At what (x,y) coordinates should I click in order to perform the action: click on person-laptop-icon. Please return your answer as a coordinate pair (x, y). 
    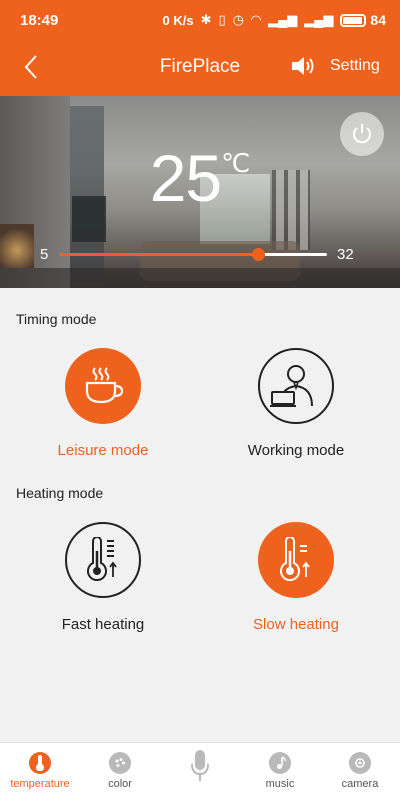
    Looking at the image, I should click on (291, 386).